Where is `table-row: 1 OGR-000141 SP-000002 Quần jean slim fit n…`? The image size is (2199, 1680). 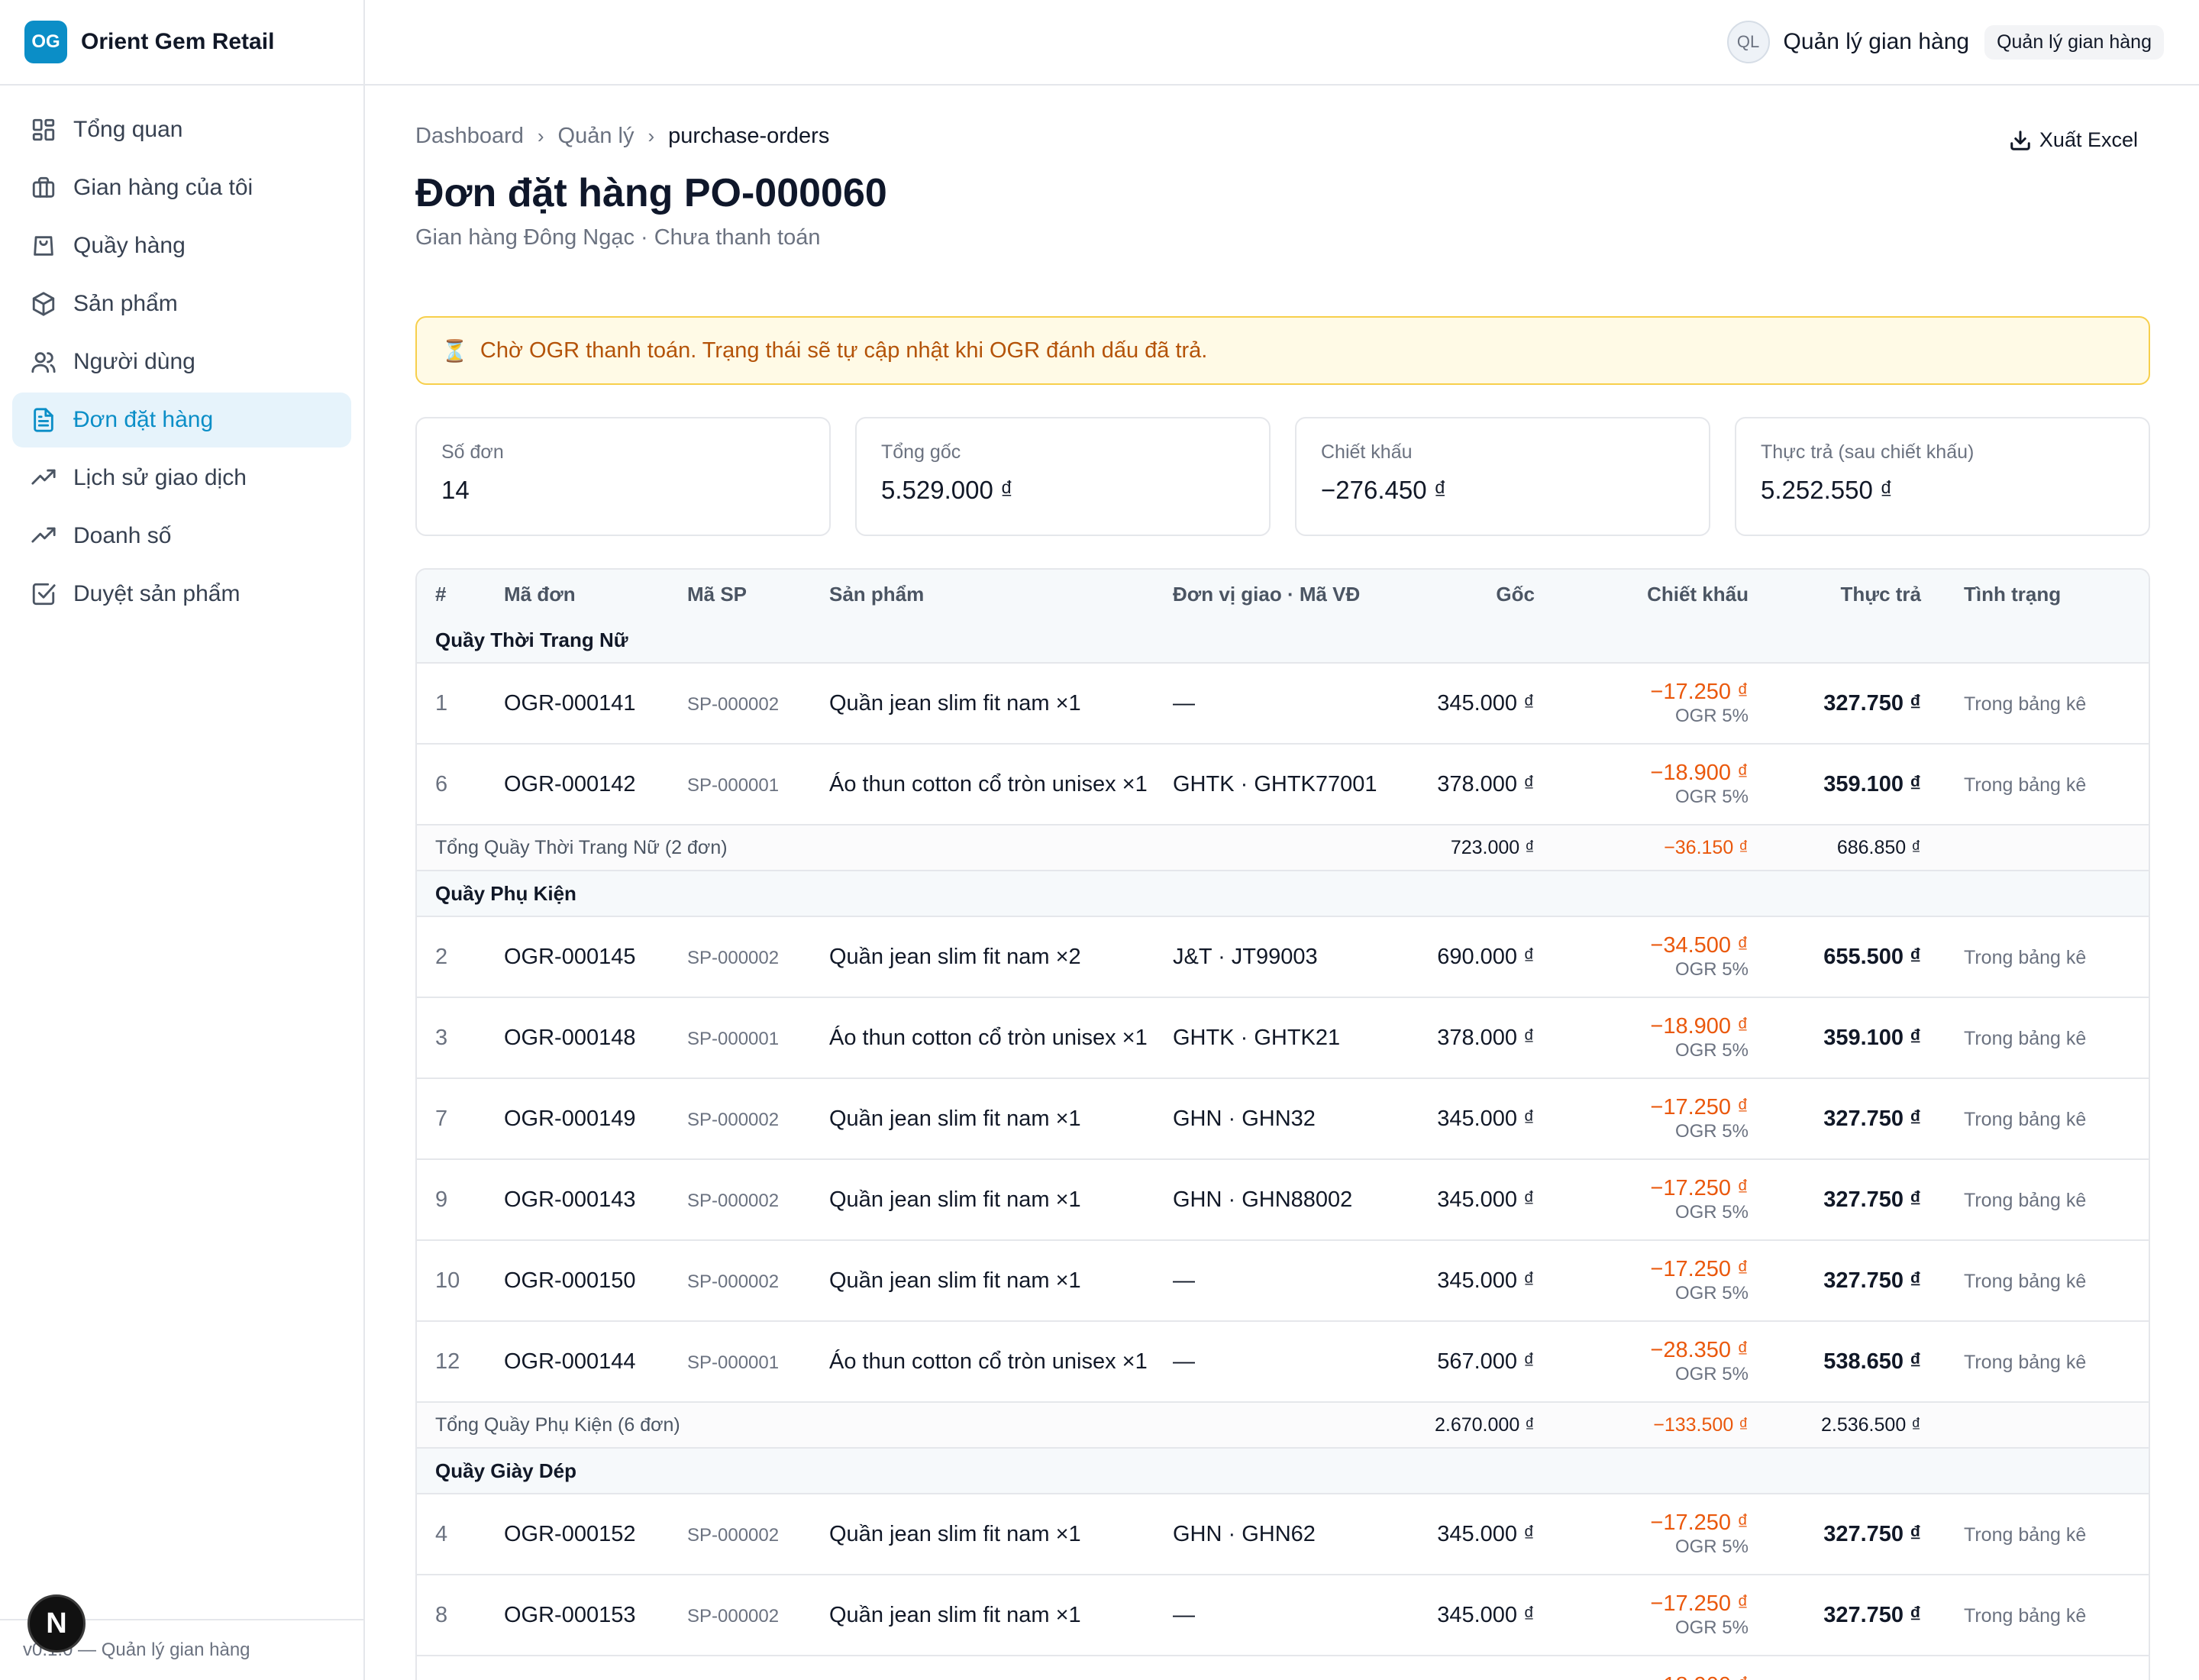 table-row: 1 OGR-000141 SP-000002 Quần jean slim fit n… is located at coordinates (1283, 703).